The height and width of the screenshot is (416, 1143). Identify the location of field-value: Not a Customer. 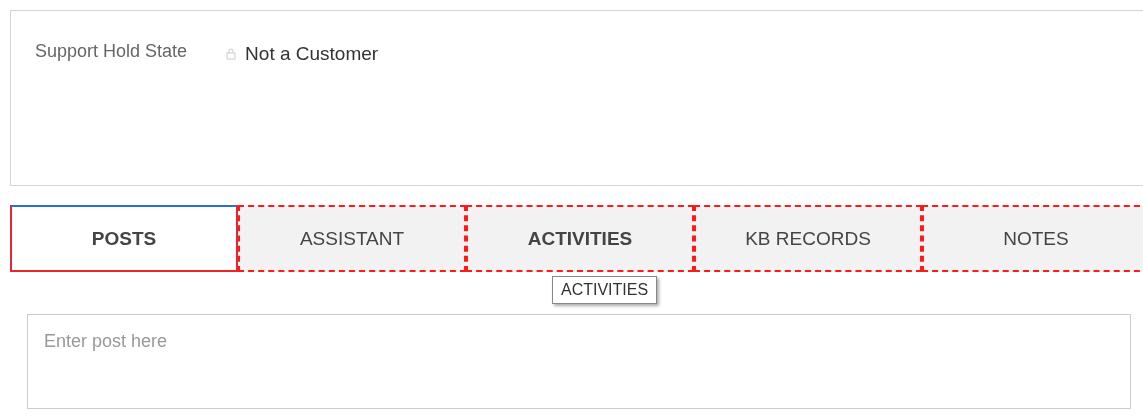
(312, 54).